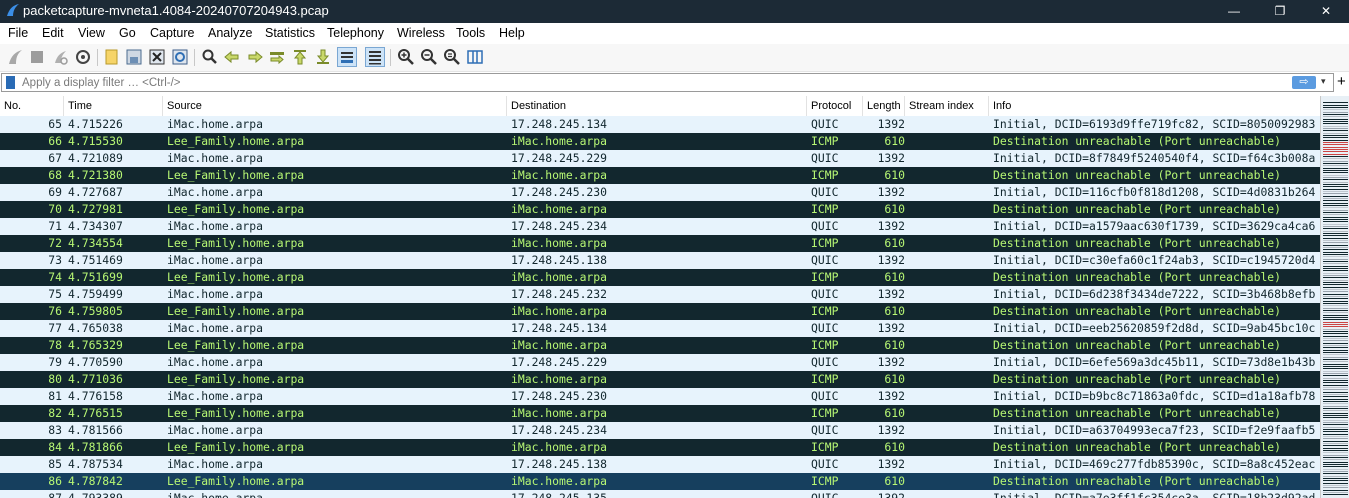 This screenshot has height=498, width=1349. I want to click on cell-source: iMac.home.arpa, so click(215, 464).